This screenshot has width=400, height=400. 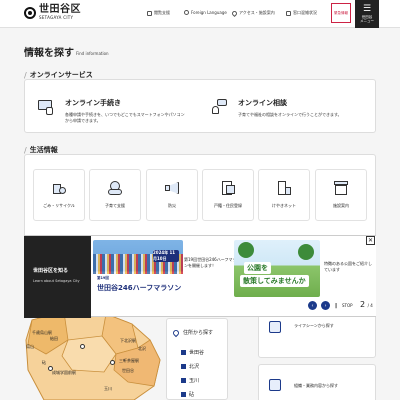 I want to click on carousel-current-page: 2, so click(x=363, y=304).